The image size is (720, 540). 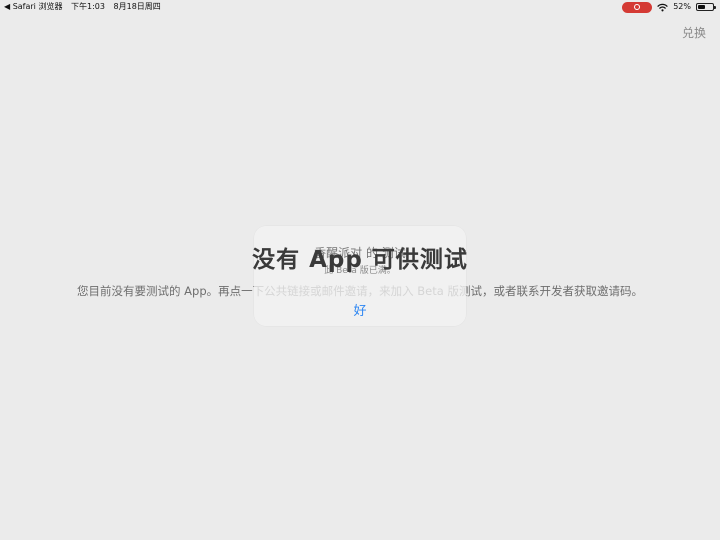 I want to click on status-bar-left: ◀ Safari 浏览器 下午1:03 8月18日周四, so click(x=85, y=7).